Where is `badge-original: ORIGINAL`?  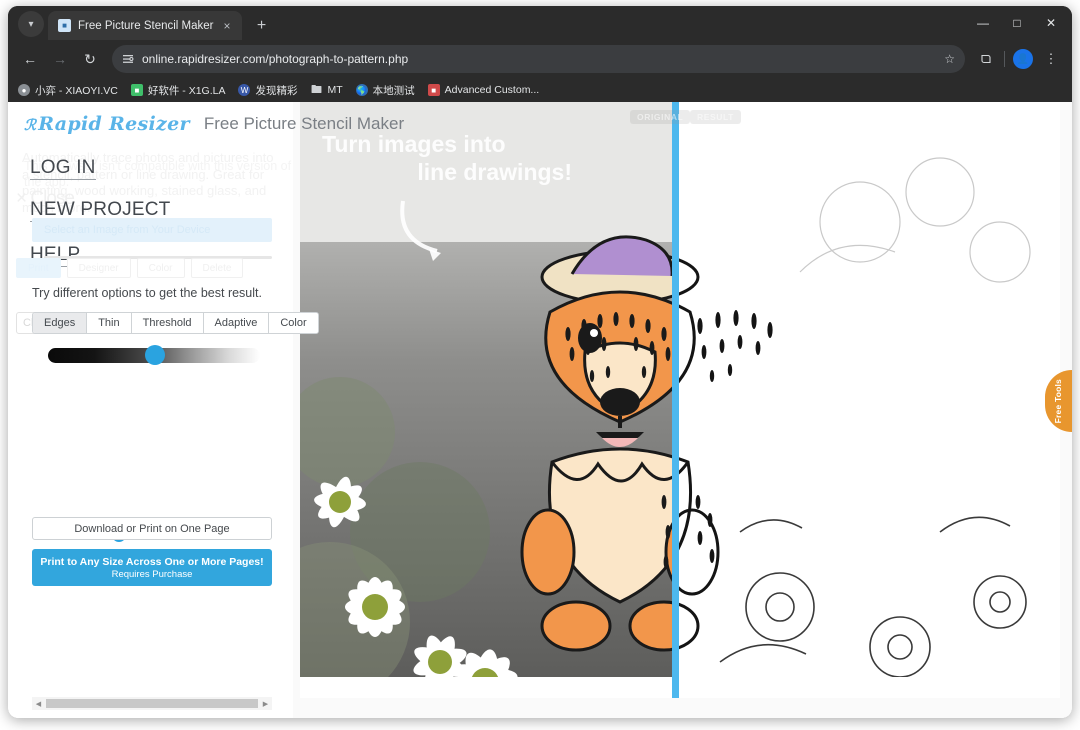 badge-original: ORIGINAL is located at coordinates (660, 117).